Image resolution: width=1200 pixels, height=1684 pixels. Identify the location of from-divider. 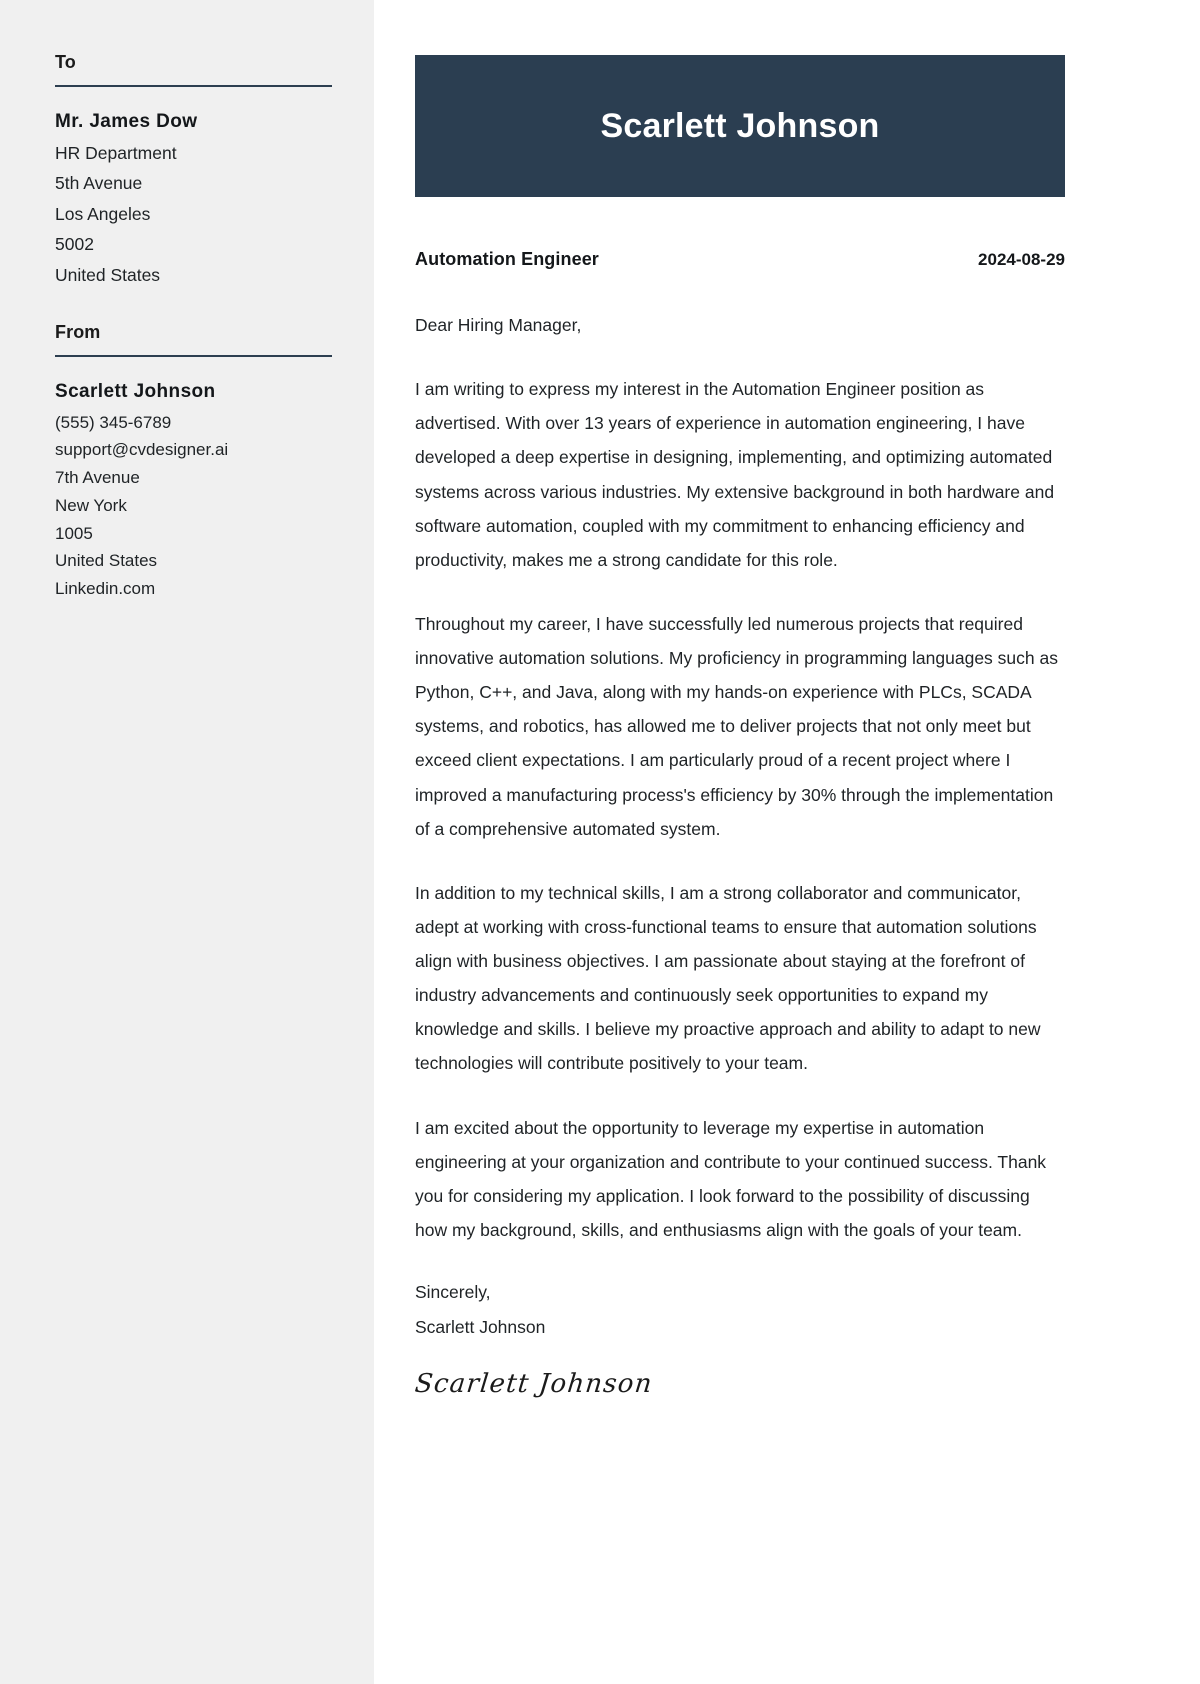
(193, 355).